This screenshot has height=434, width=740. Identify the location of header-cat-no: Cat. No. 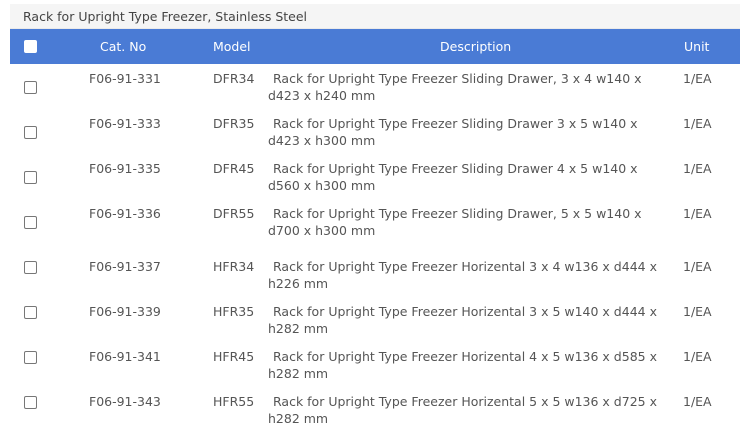
(123, 46).